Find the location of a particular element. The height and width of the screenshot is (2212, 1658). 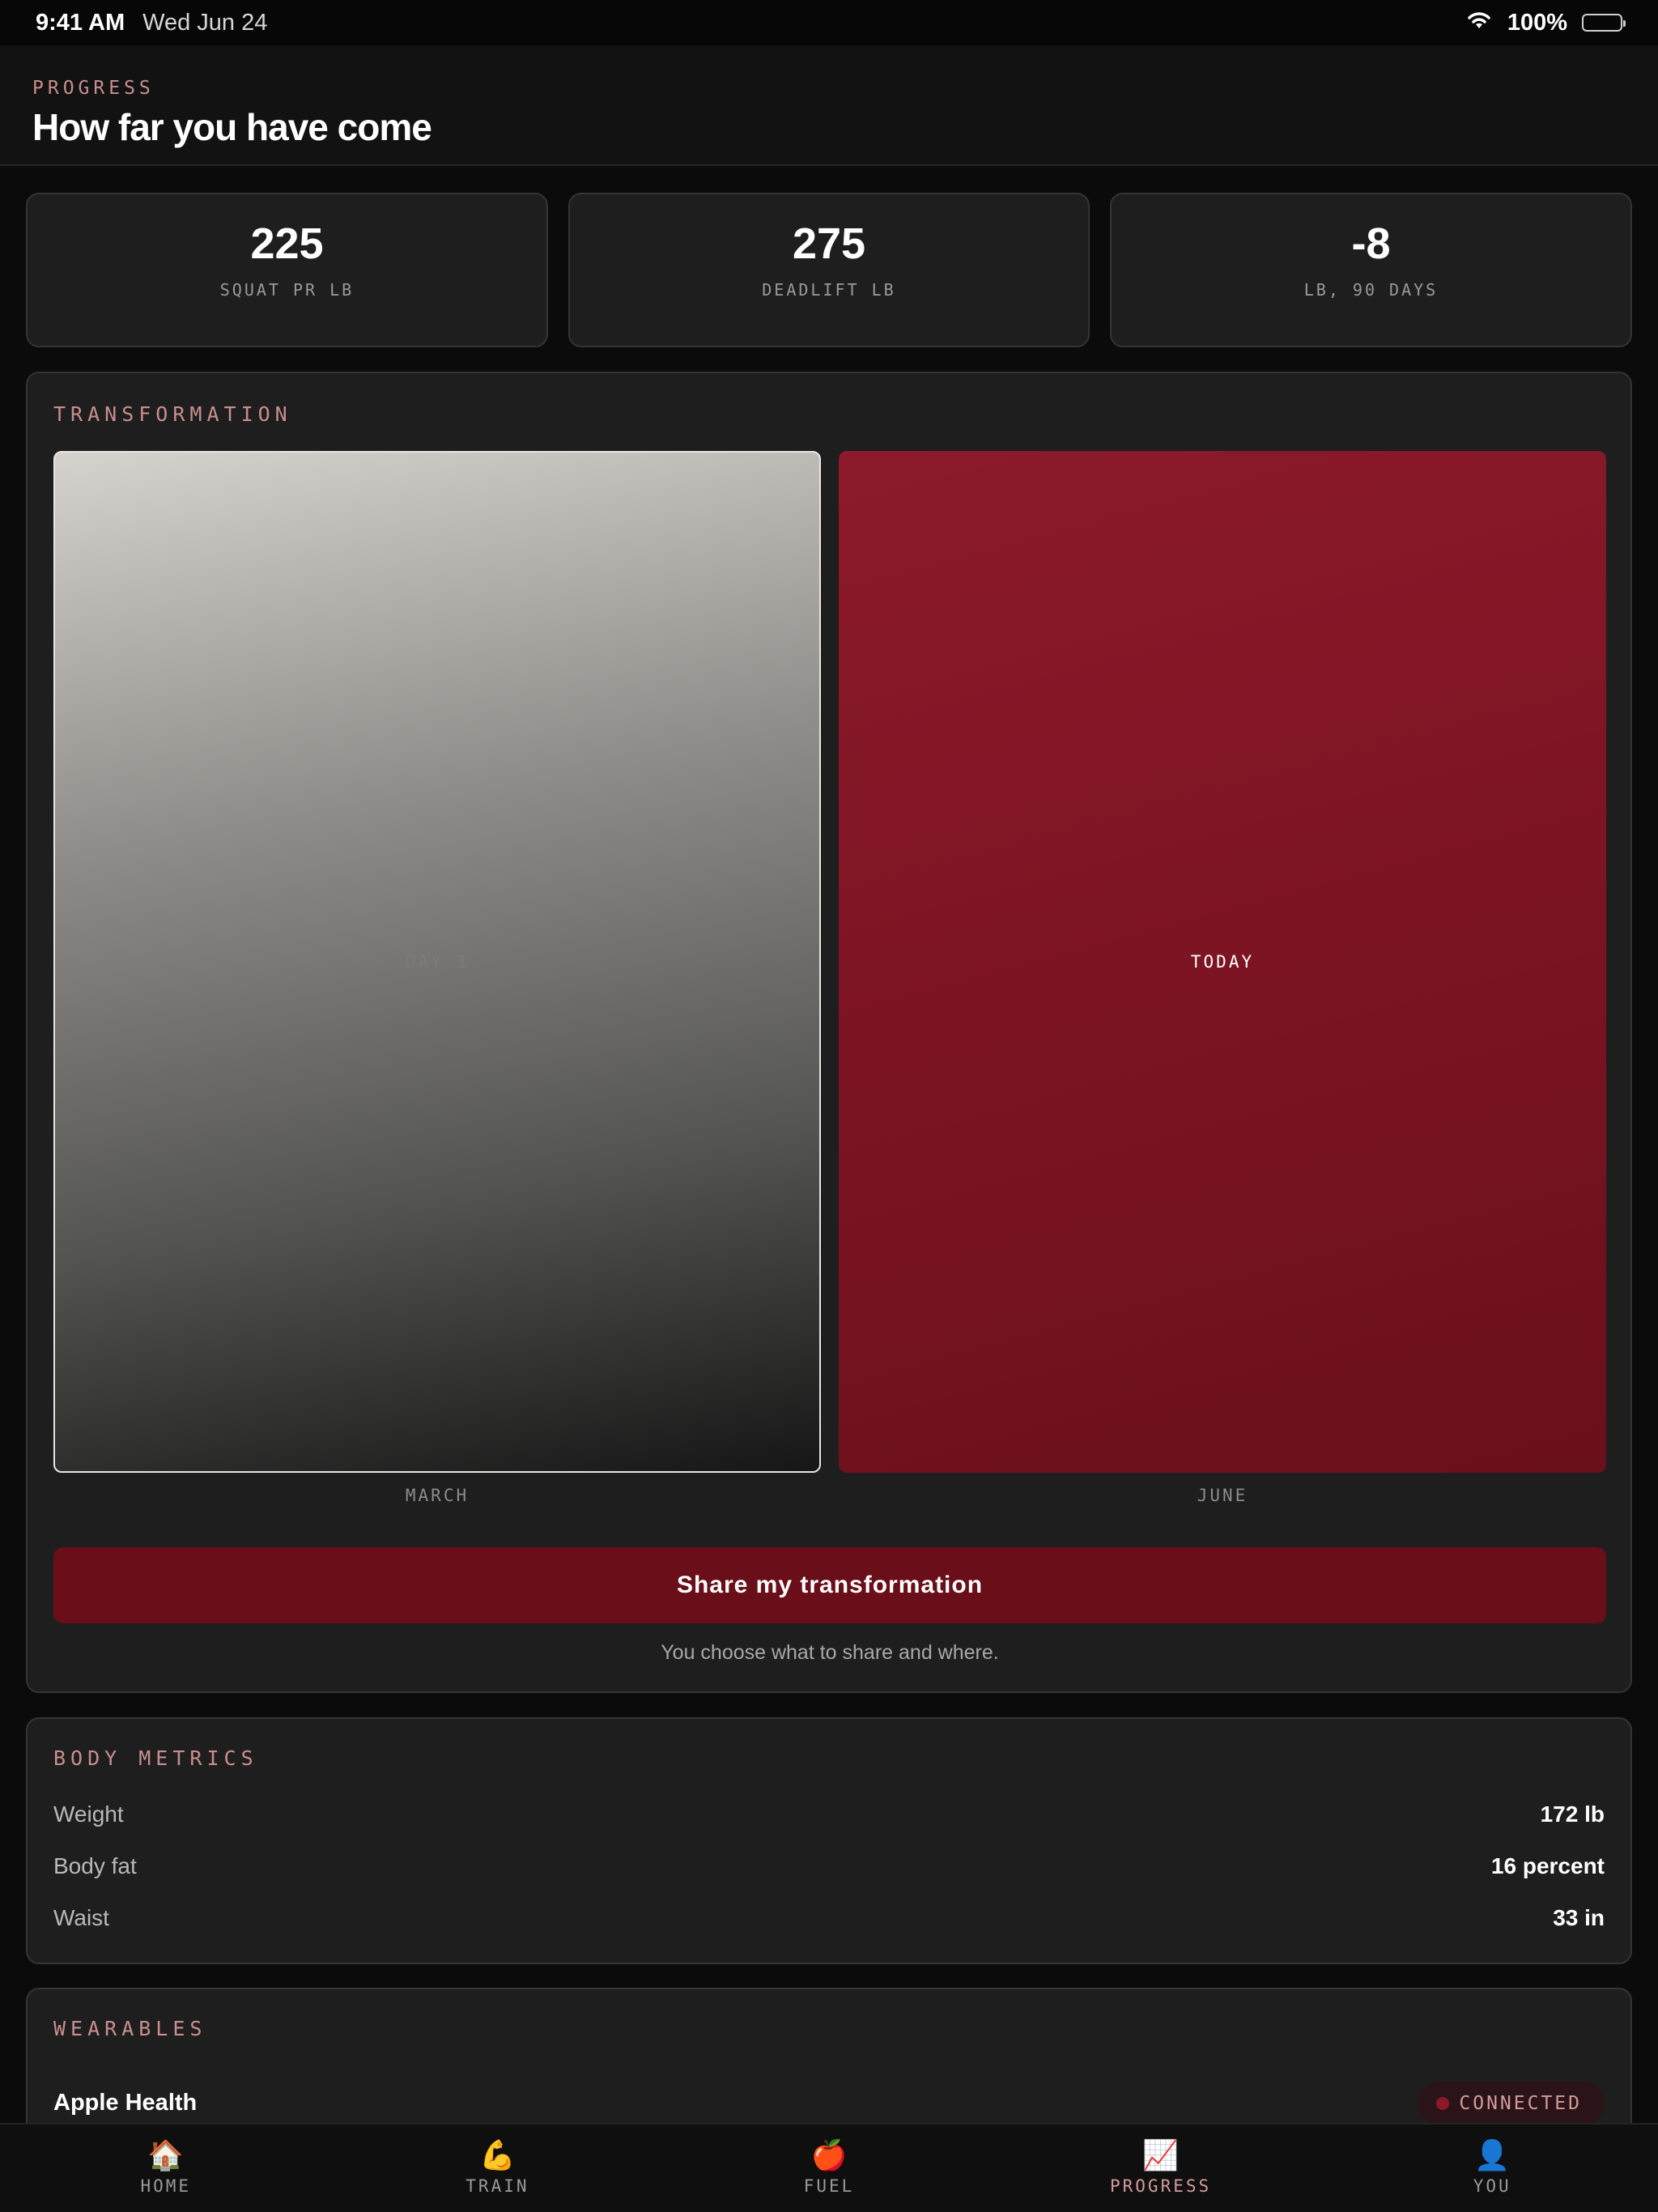

tab-label: YOU is located at coordinates (1492, 2186).